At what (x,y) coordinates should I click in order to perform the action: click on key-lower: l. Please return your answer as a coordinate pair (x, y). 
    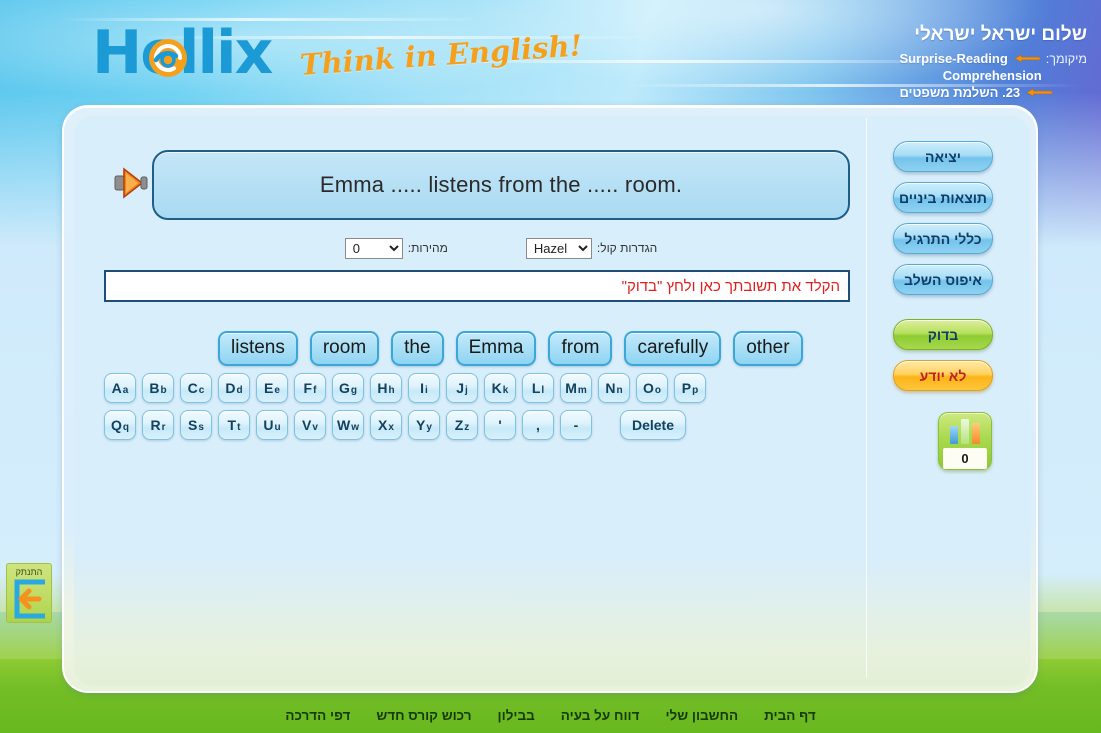
    Looking at the image, I should click on (543, 390).